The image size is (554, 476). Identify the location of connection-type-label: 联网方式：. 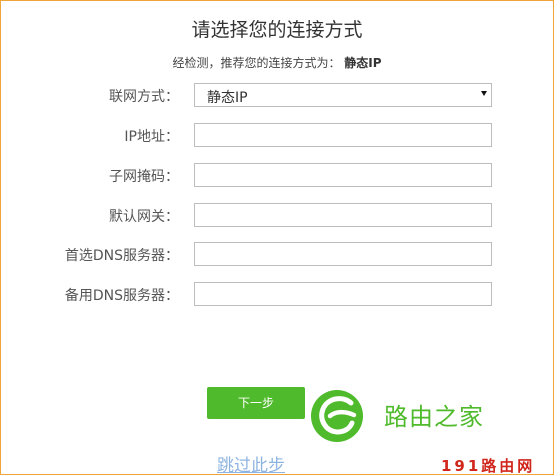
(144, 97).